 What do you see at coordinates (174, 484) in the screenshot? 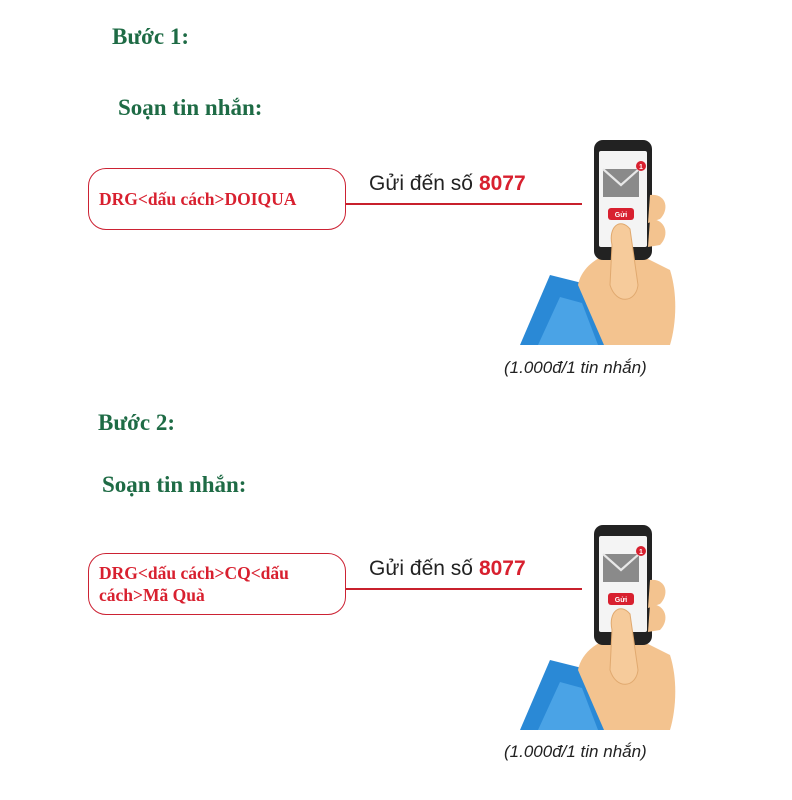
I see `step-2-instruction: Soạn tin nhắn:` at bounding box center [174, 484].